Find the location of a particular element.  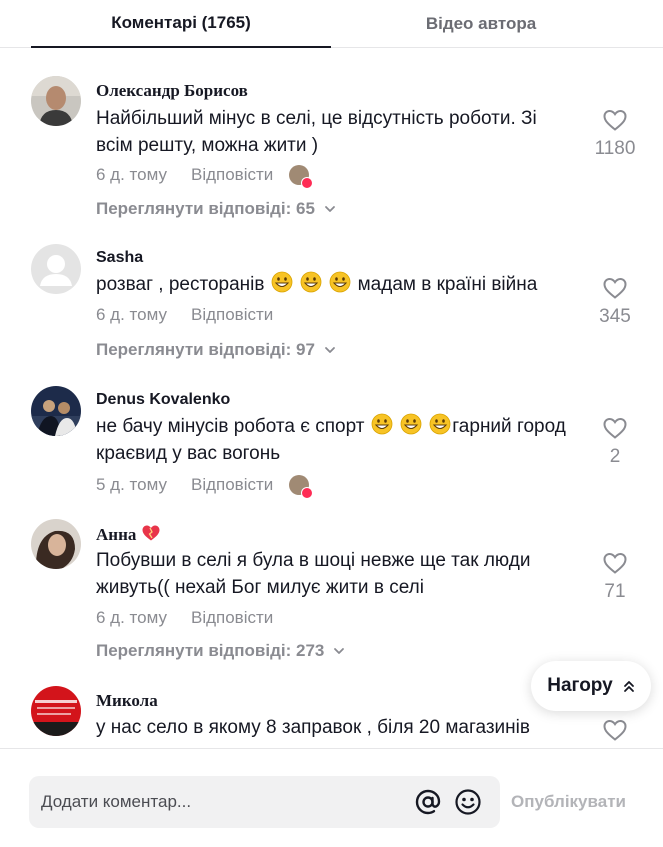

tab-comments: Коментарі (1765) is located at coordinates (181, 24).